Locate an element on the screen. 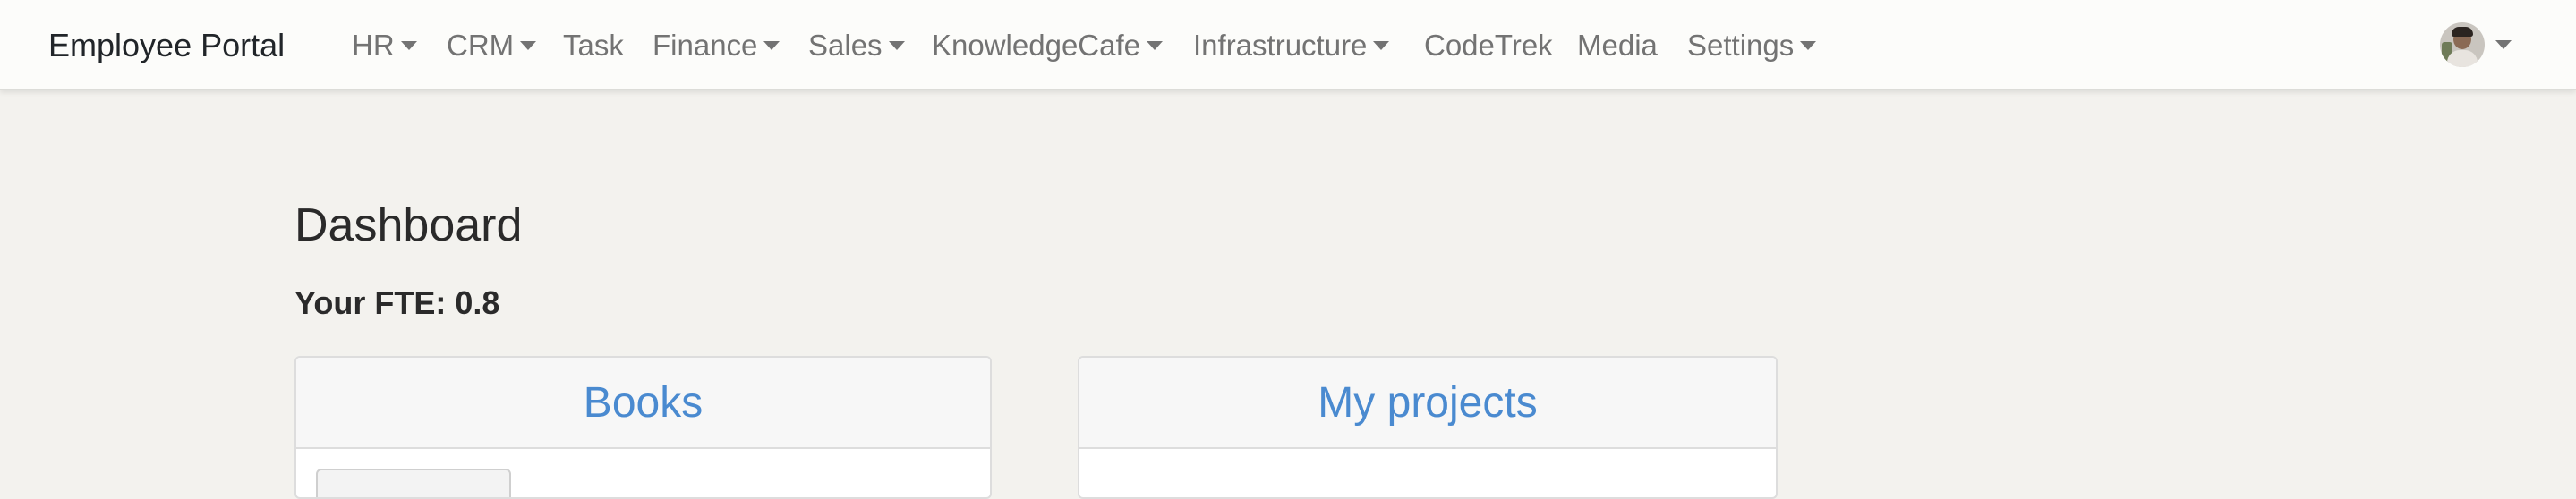 This screenshot has height=499, width=2576. fte-value: Your FTE: 0.8 is located at coordinates (397, 302).